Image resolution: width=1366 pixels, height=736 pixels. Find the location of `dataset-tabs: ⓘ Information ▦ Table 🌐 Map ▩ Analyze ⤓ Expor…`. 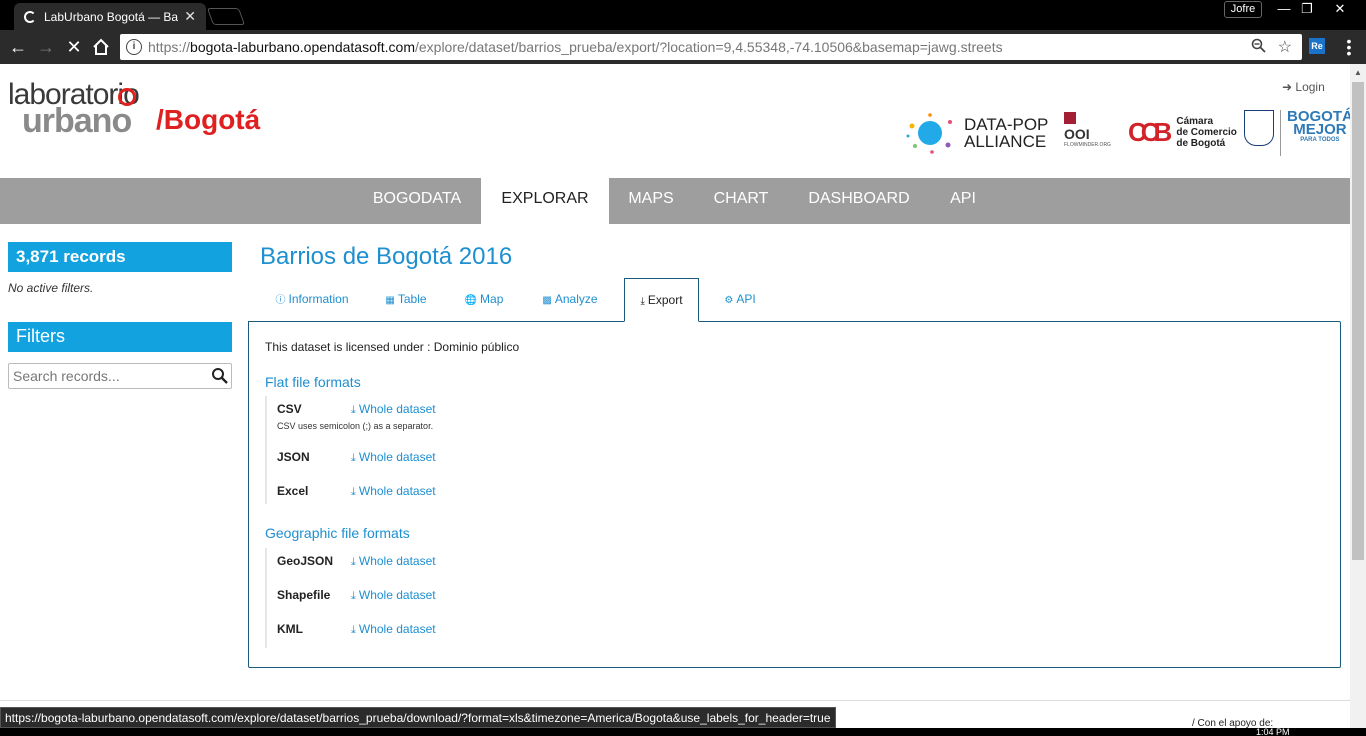

dataset-tabs: ⓘ Information ▦ Table 🌐 Map ▩ Analyze ⤓ Expor… is located at coordinates (794, 300).